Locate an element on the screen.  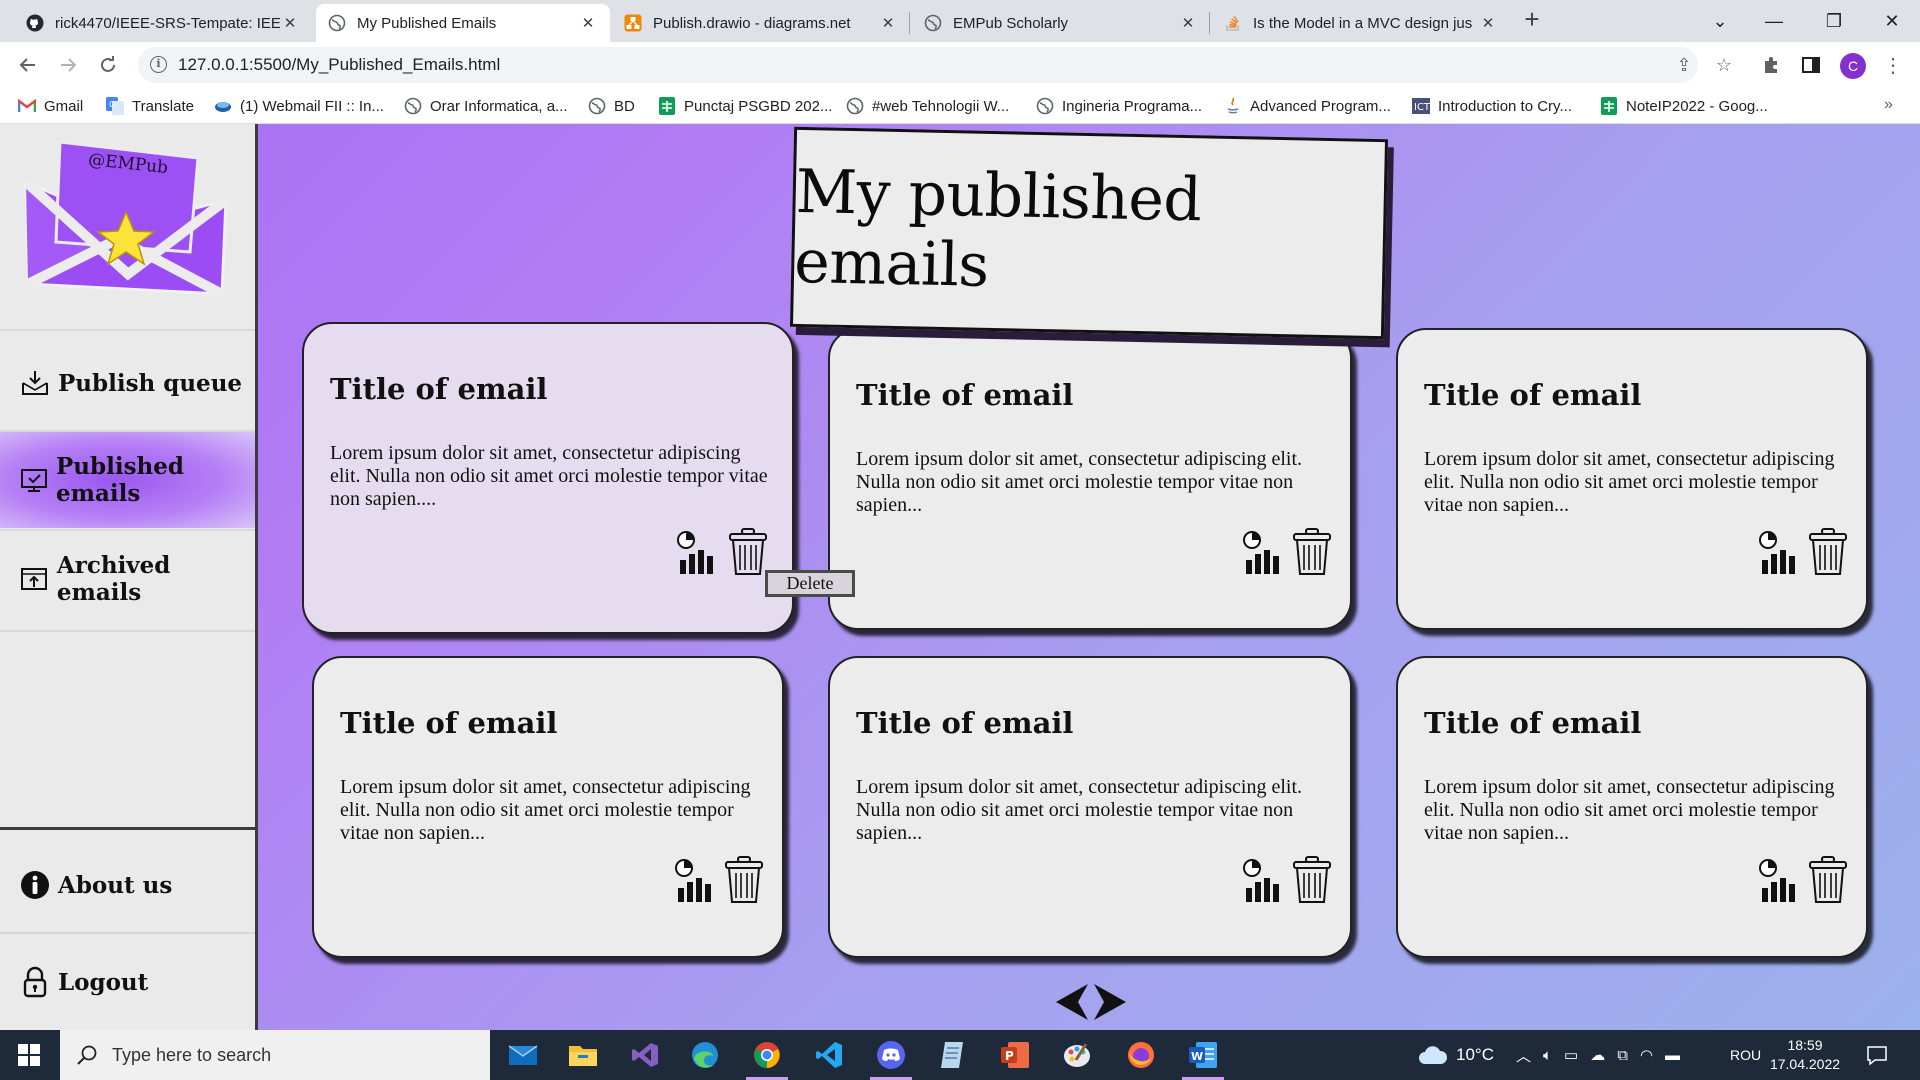
display-icon: ⧉ is located at coordinates (1622, 1055).